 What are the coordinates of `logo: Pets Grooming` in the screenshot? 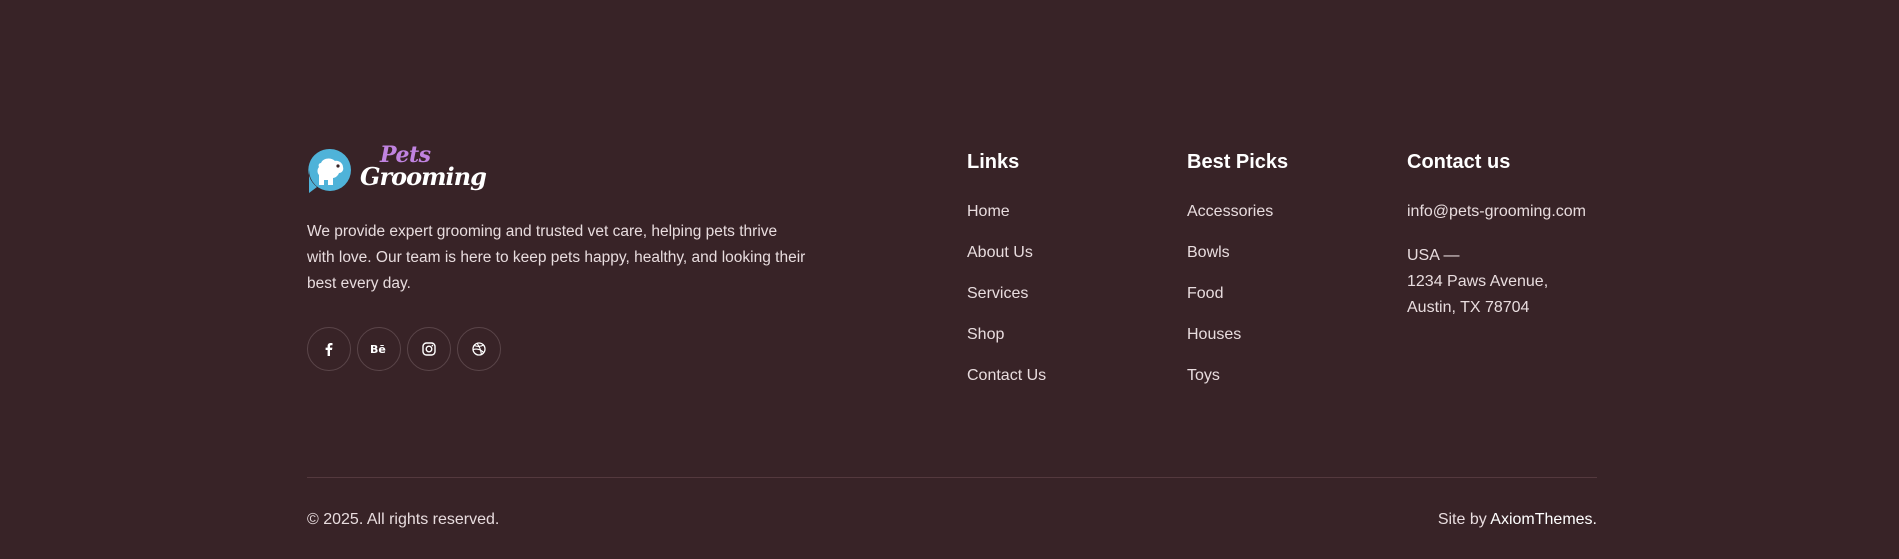 It's located at (557, 169).